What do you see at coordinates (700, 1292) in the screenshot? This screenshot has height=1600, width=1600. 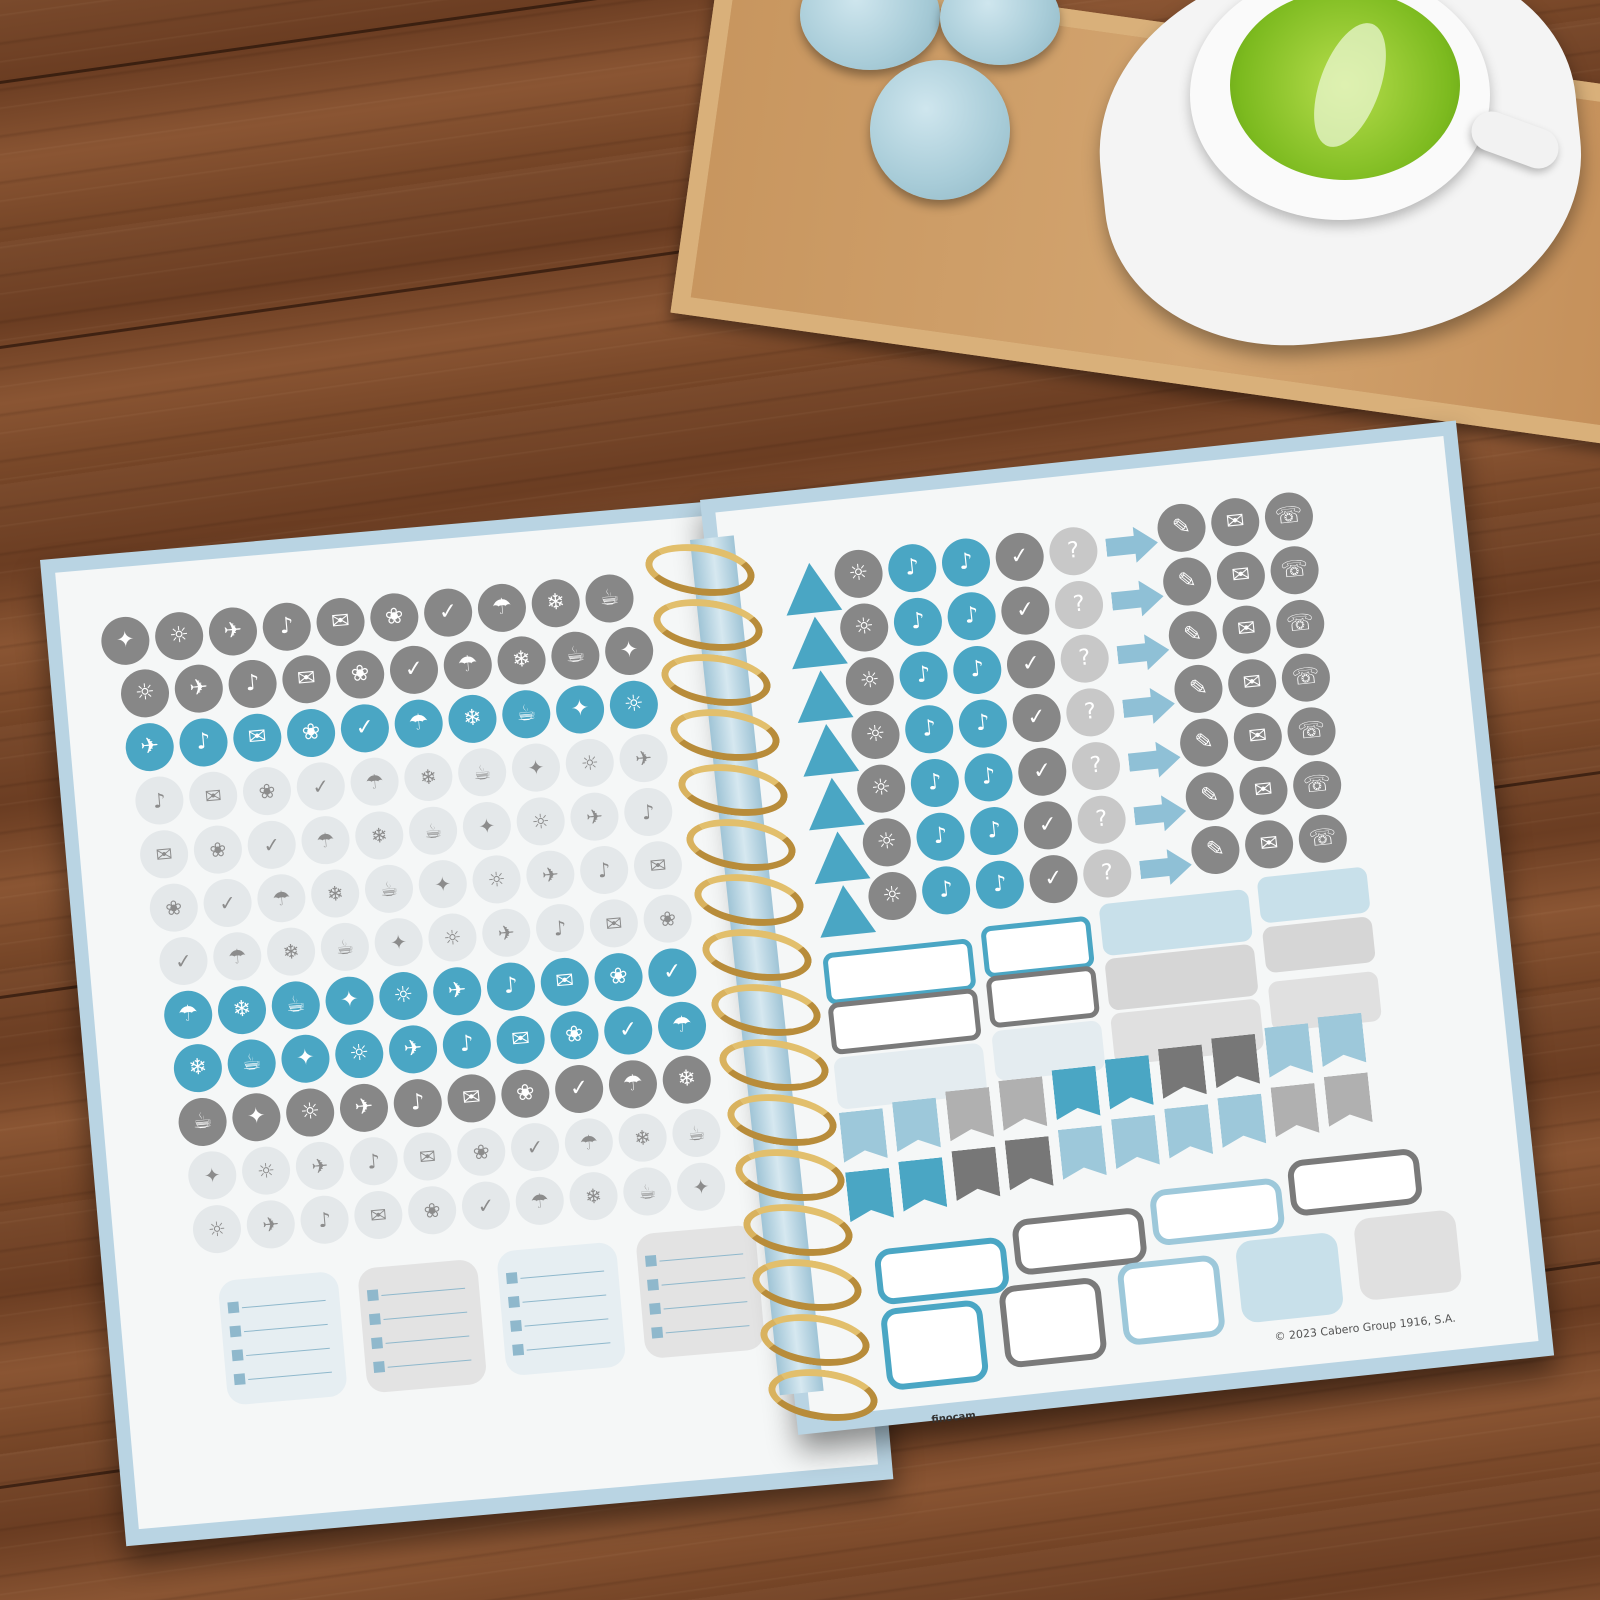 I see `notepad-sticker` at bounding box center [700, 1292].